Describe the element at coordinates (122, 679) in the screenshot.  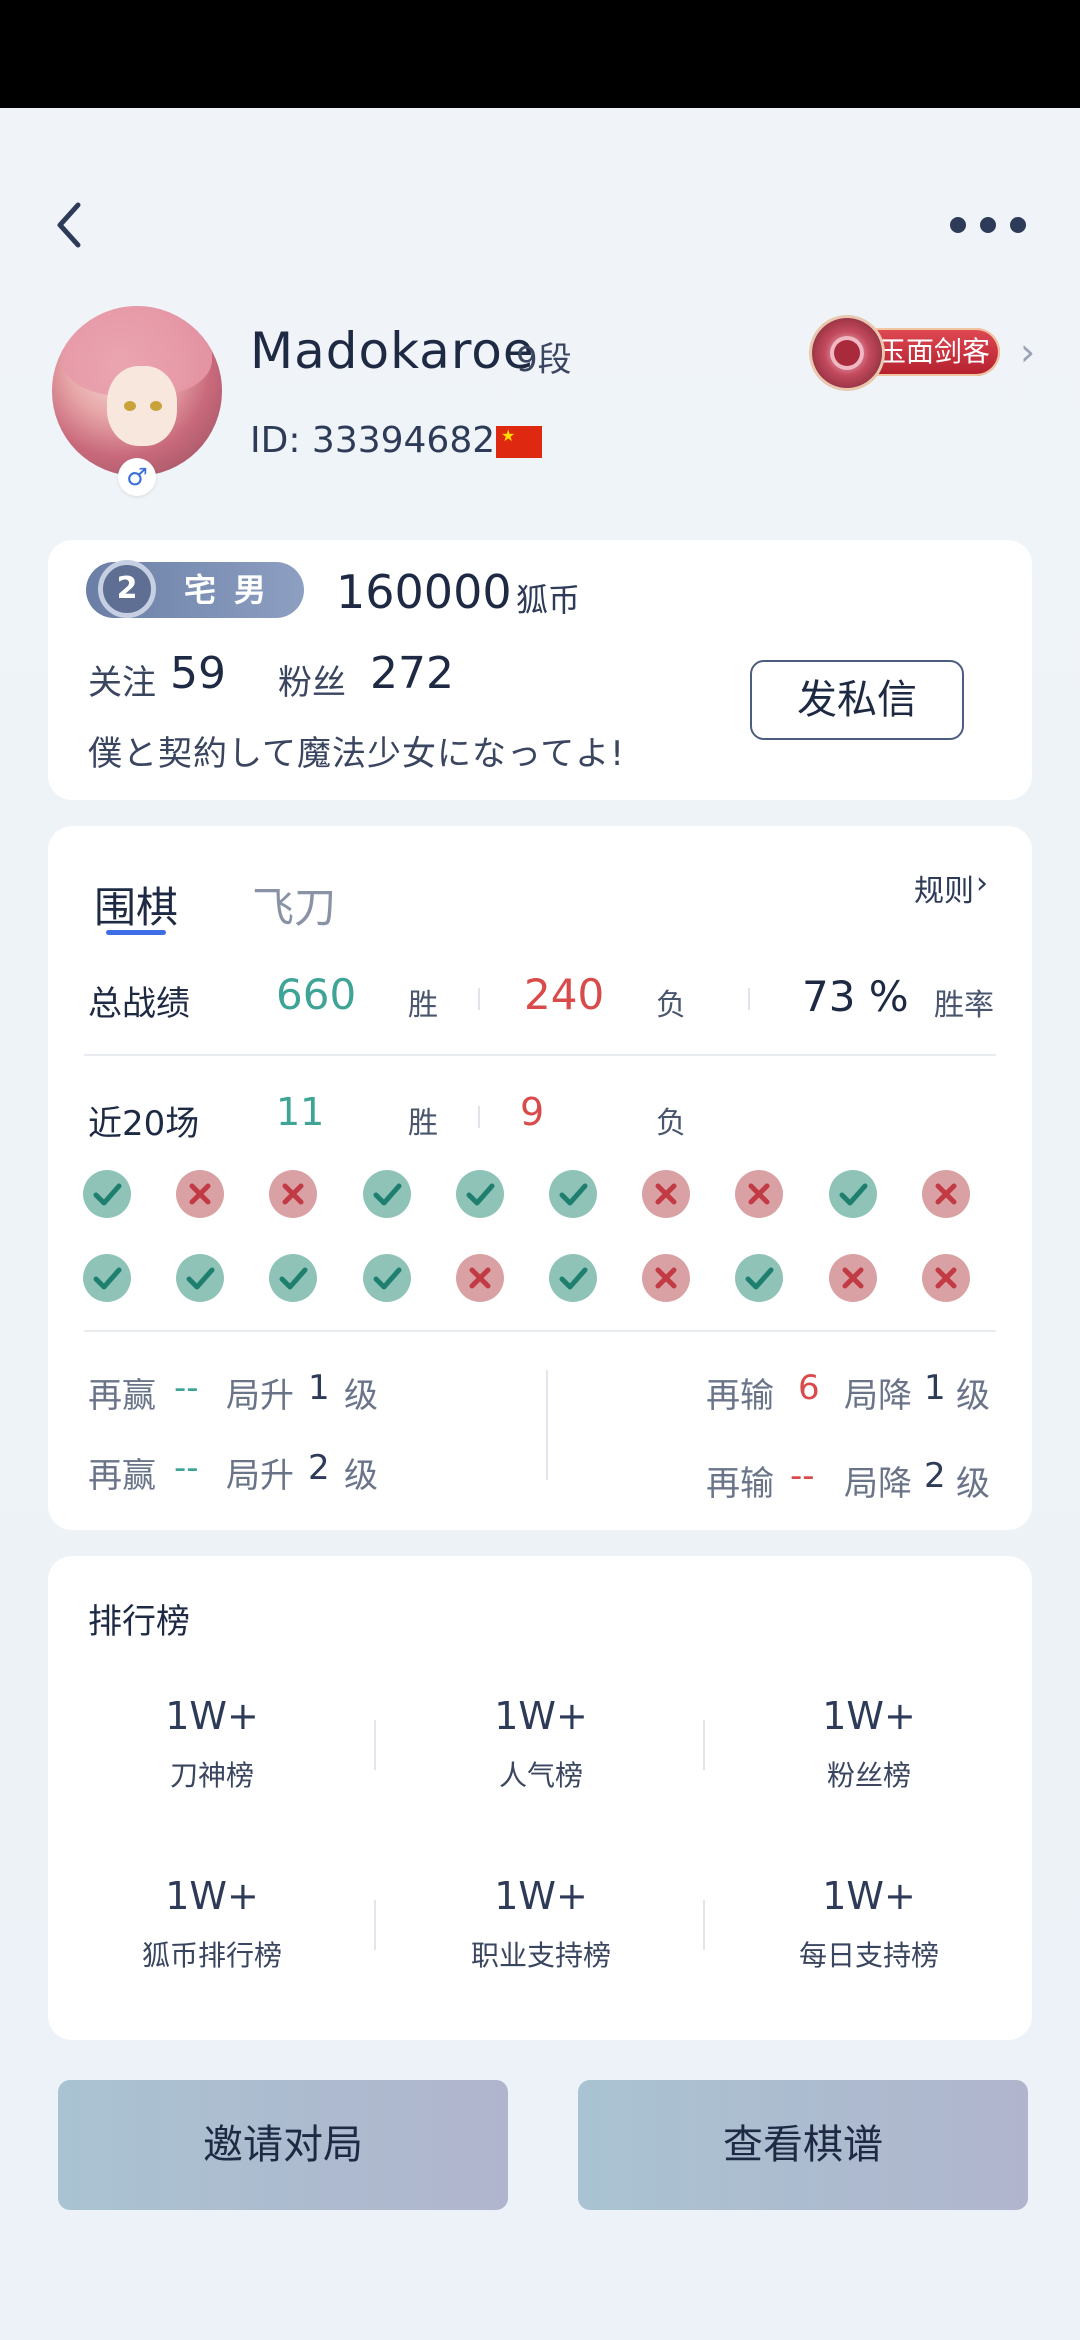
I see `following-label: 关注` at that location.